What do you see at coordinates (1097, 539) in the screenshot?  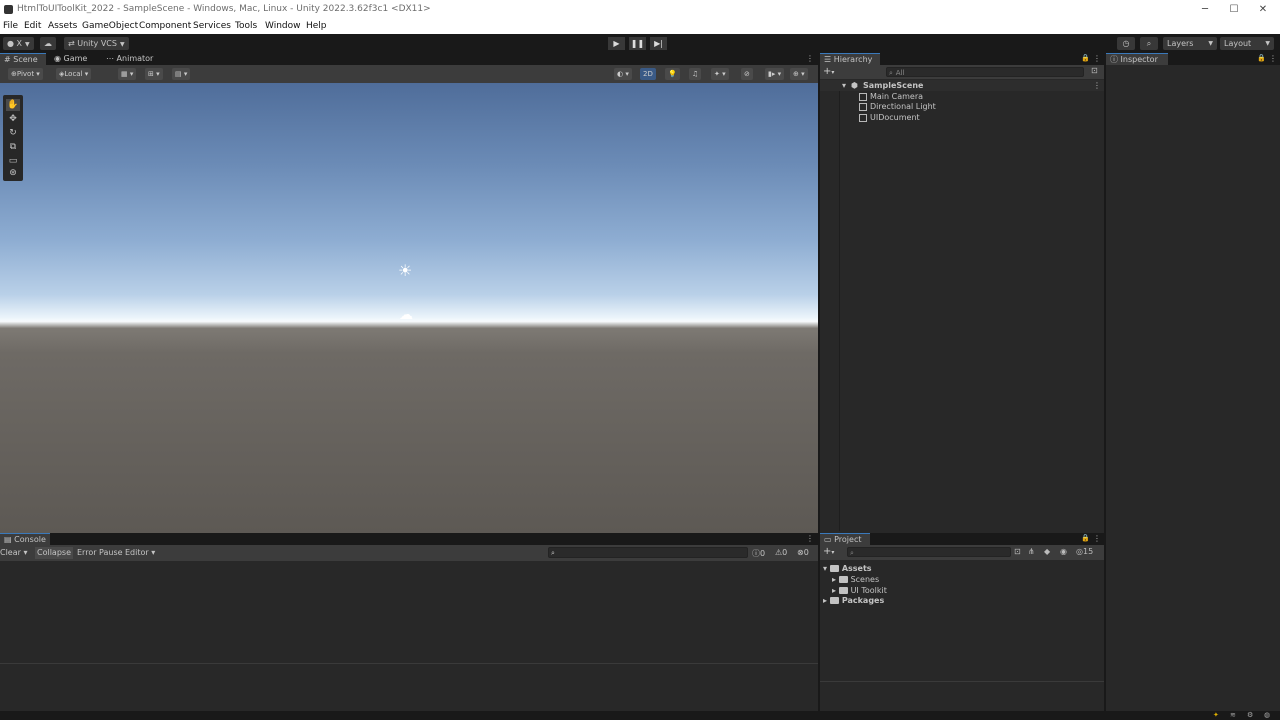 I see `project-menu-icon: ⋮` at bounding box center [1097, 539].